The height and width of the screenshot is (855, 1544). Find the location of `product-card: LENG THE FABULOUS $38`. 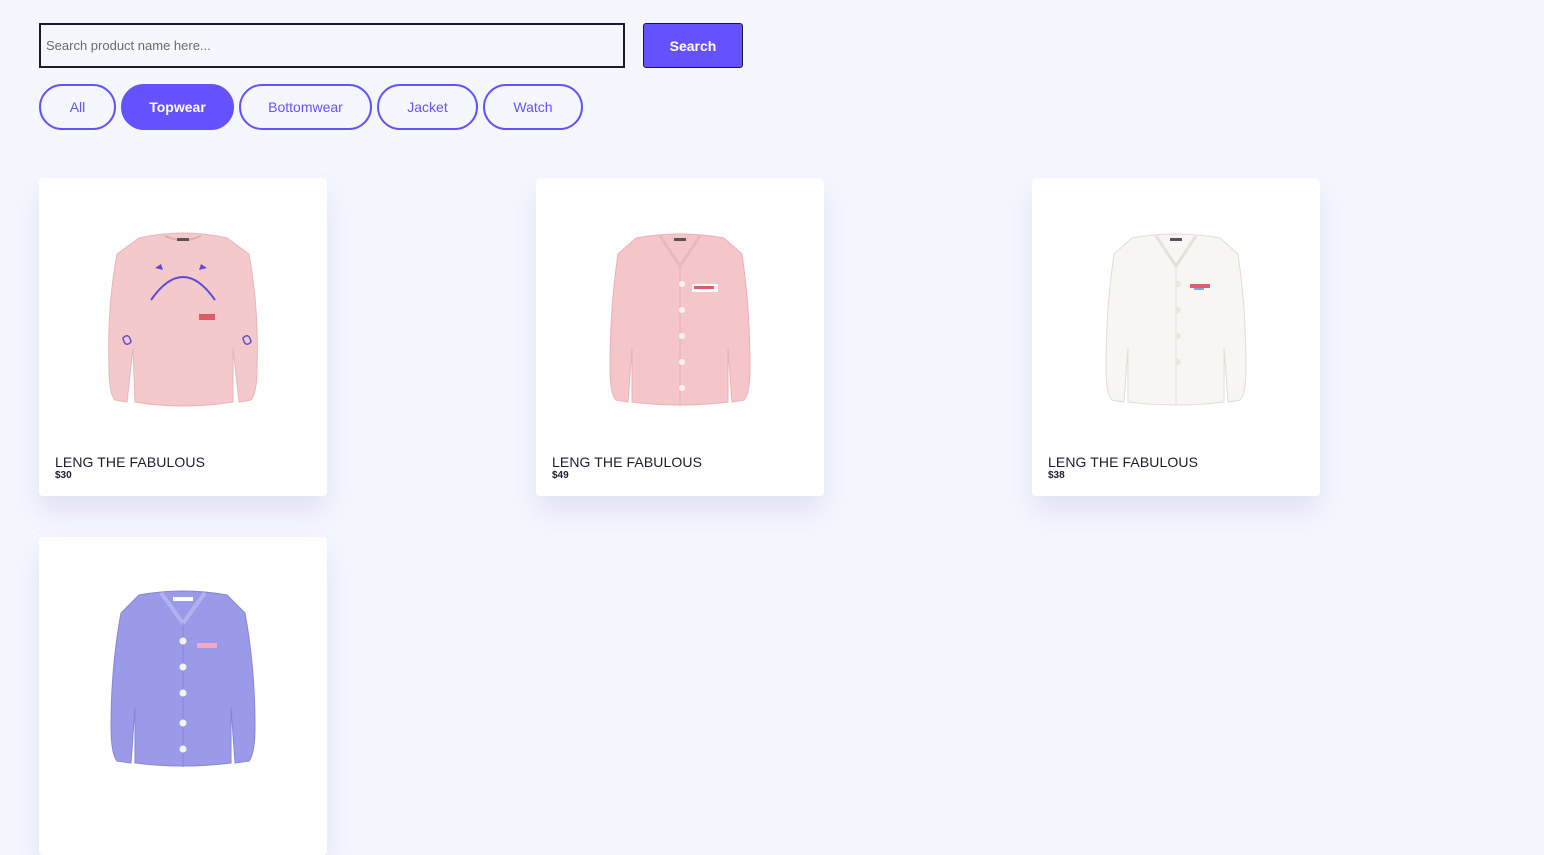

product-card: LENG THE FABULOUS $38 is located at coordinates (1176, 337).